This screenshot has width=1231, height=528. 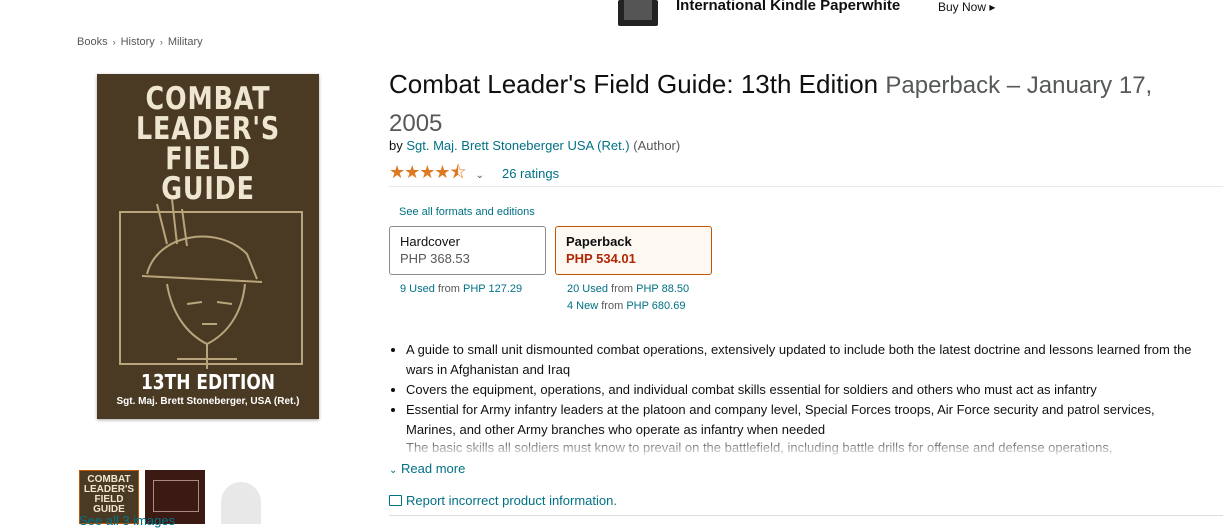 What do you see at coordinates (503, 500) in the screenshot?
I see `report-incorrect-info-link: Report incorrect product information.` at bounding box center [503, 500].